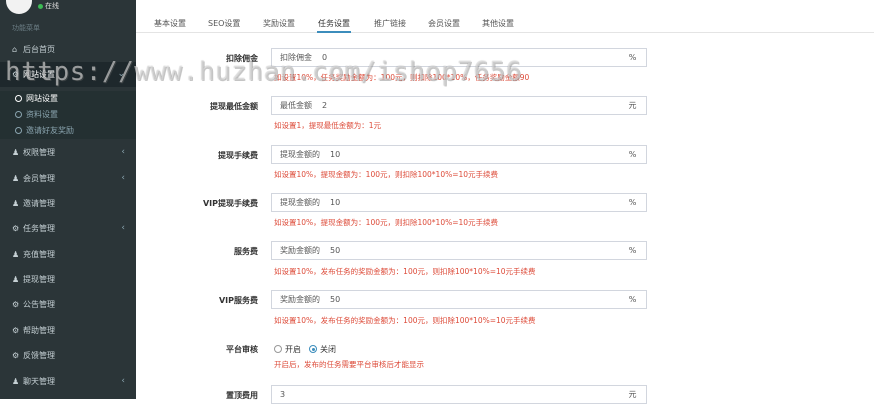  I want to click on sidebar-item-withdraw: ♟ 提现管理, so click(68, 279).